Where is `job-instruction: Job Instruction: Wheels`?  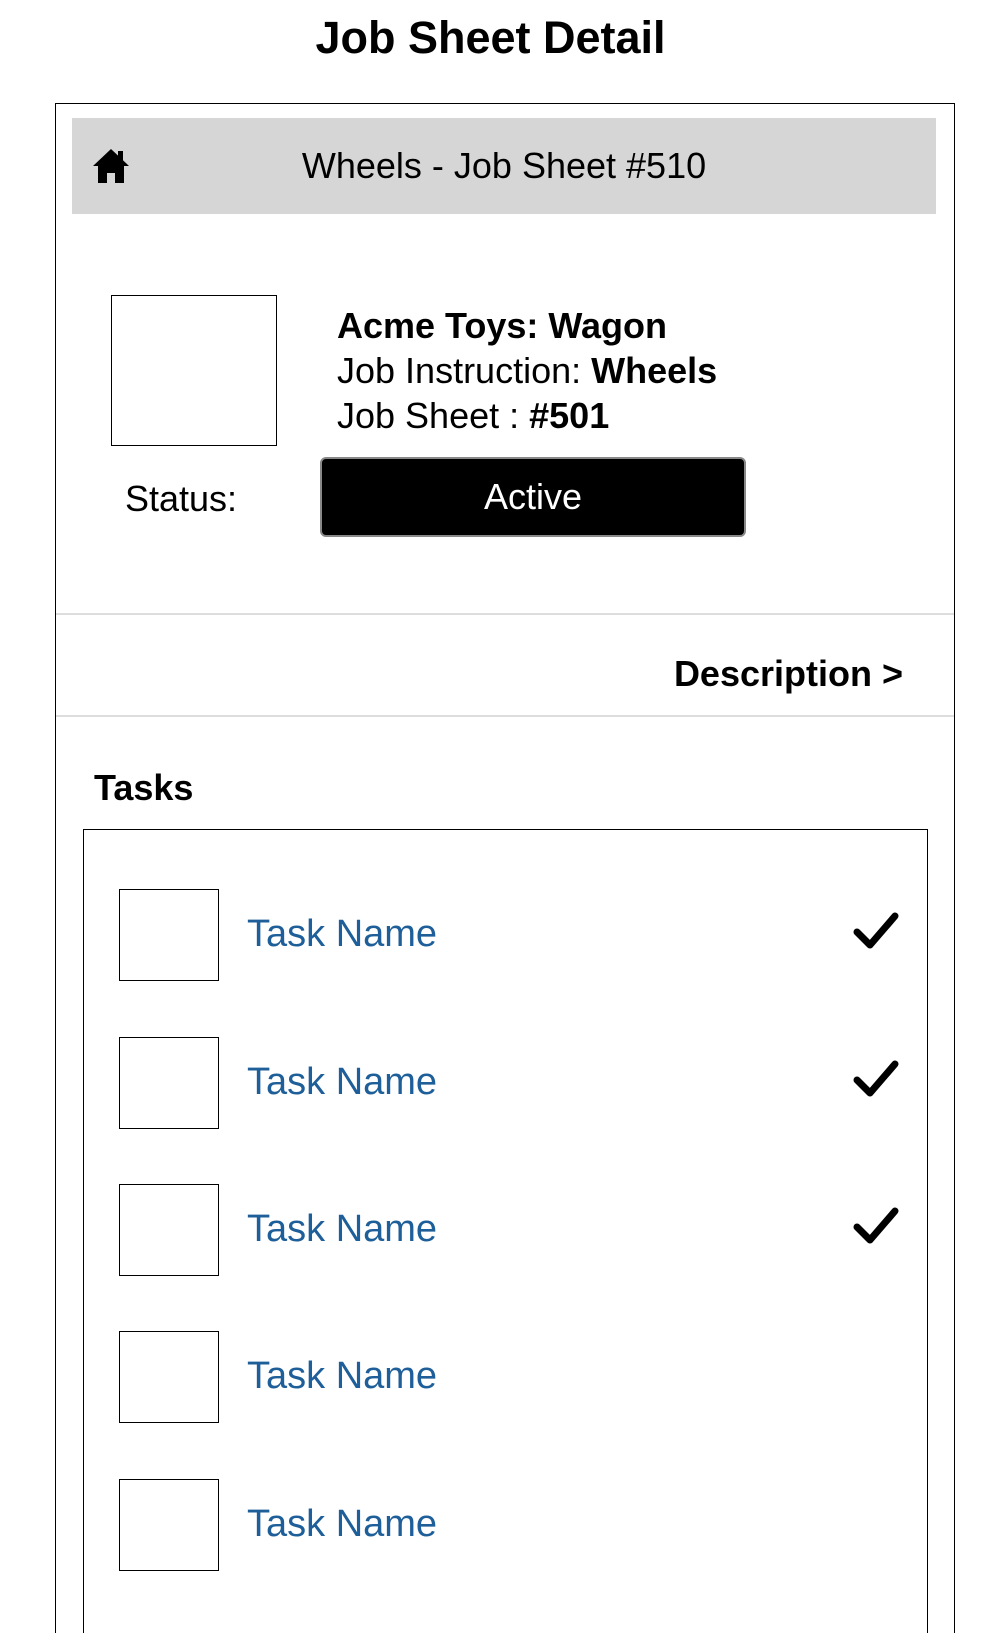
job-instruction: Job Instruction: Wheels is located at coordinates (527, 370).